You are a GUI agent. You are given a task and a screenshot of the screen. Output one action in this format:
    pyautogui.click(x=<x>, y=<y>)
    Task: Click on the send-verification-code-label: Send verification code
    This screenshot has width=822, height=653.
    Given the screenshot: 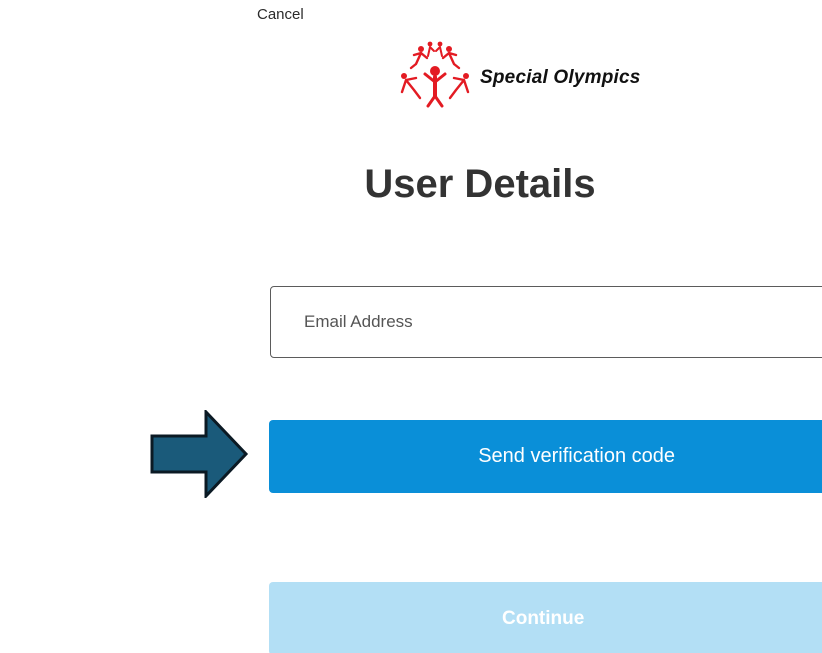 What is the action you would take?
    pyautogui.click(x=576, y=456)
    